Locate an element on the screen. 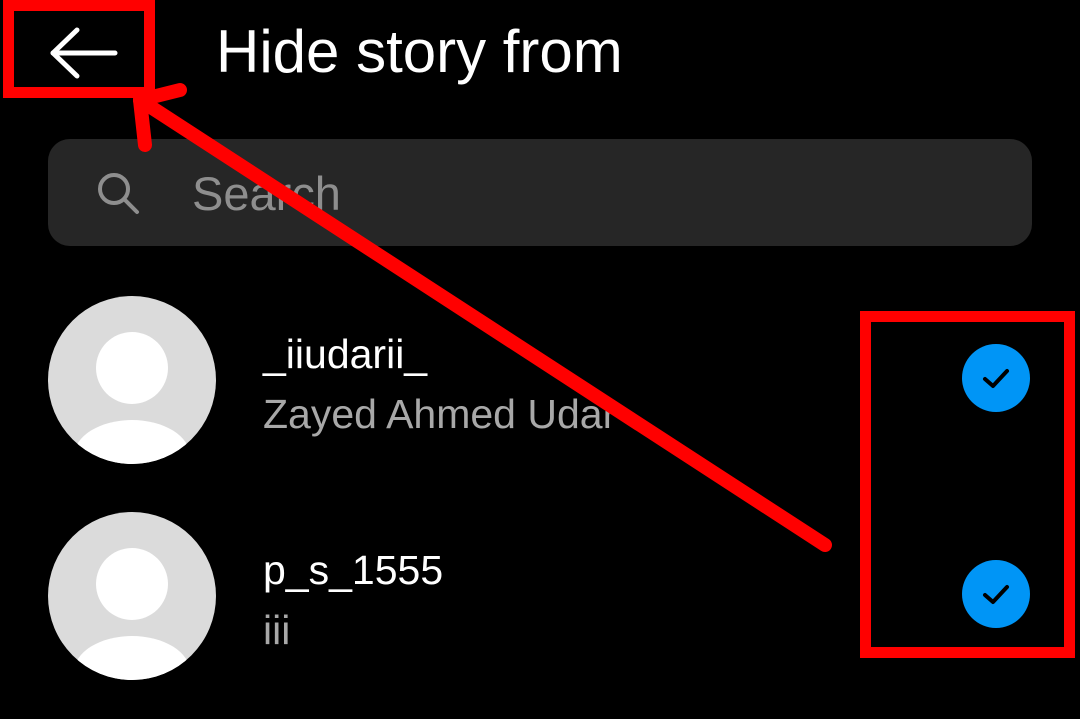 This screenshot has width=1080, height=719. search-icon is located at coordinates (118, 193).